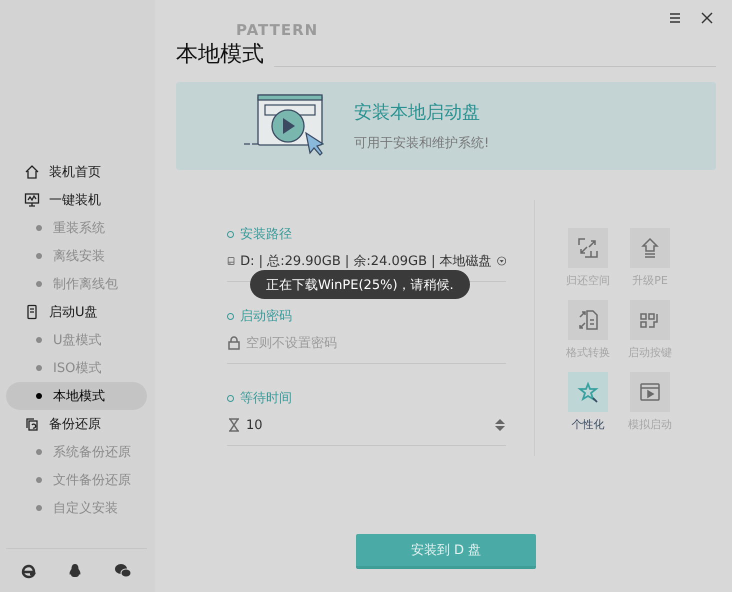 The image size is (732, 592). I want to click on banner-title: 安装本地启动盘, so click(417, 112).